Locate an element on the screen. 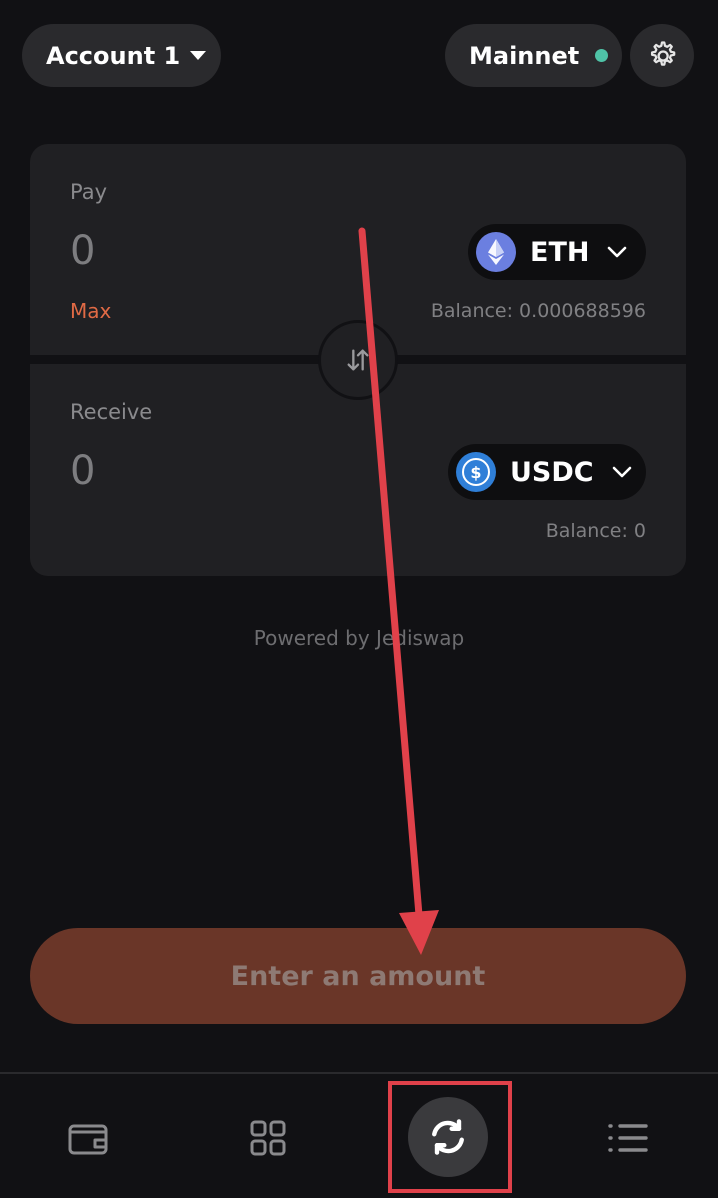  receive-label: Receive is located at coordinates (111, 412).